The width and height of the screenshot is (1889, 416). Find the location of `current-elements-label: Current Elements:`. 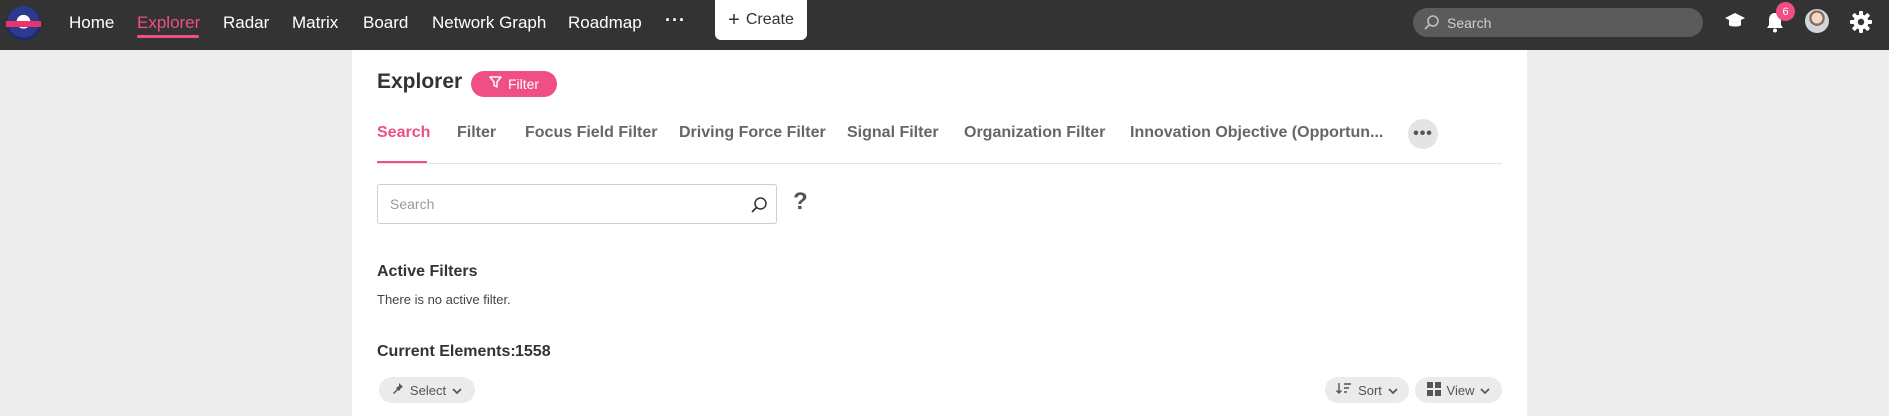

current-elements-label: Current Elements: is located at coordinates (446, 351).